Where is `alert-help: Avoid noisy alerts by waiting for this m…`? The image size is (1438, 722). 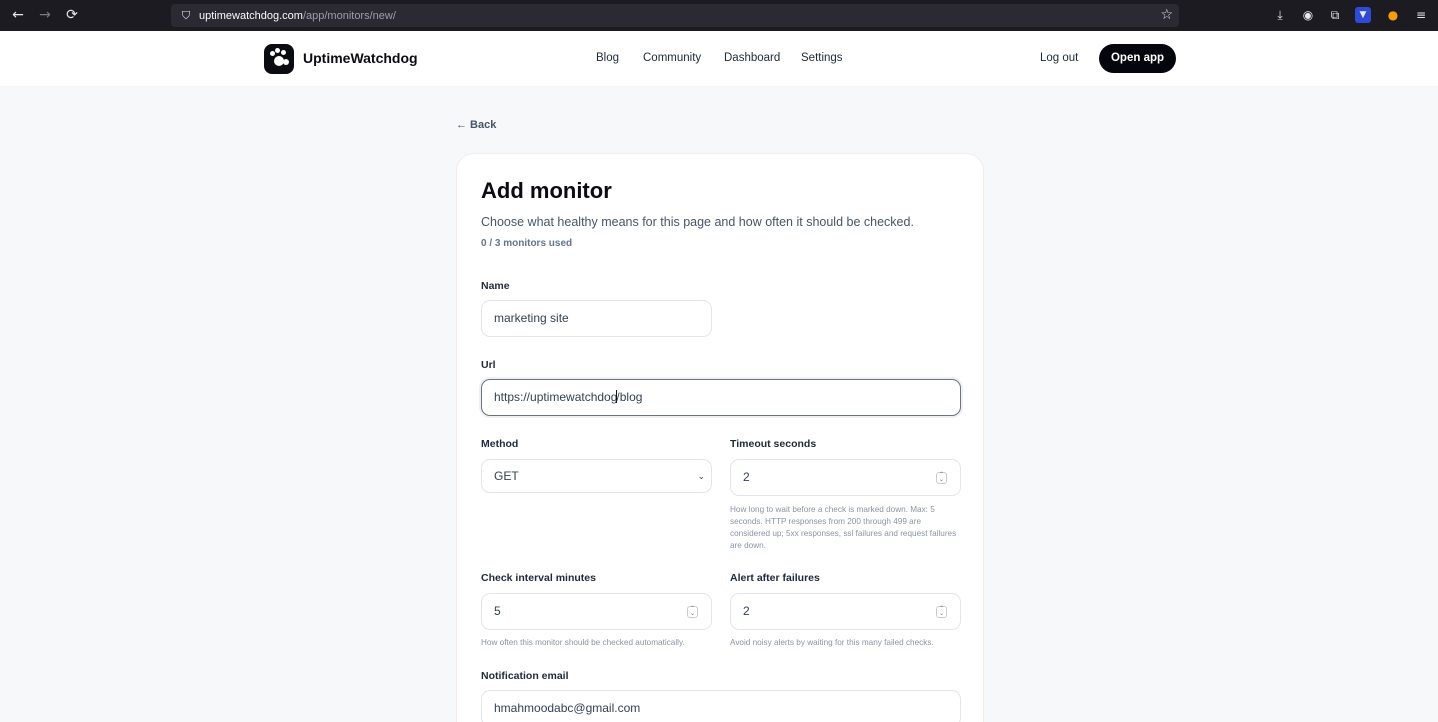
alert-help: Avoid noisy alerts by waiting for this m… is located at coordinates (832, 642).